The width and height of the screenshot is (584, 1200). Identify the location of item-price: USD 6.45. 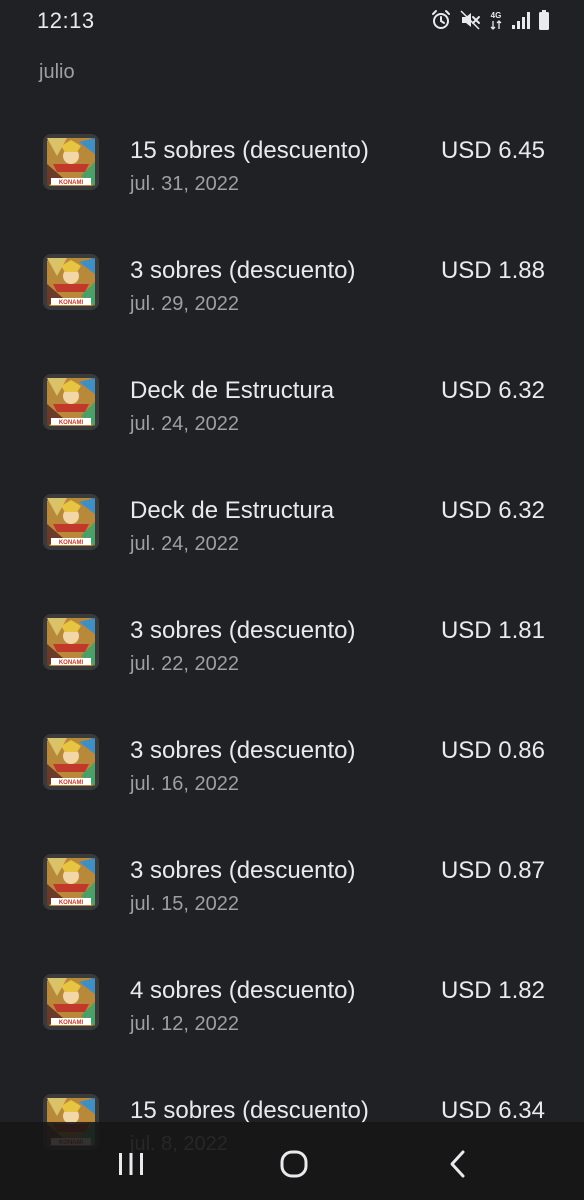
(492, 150).